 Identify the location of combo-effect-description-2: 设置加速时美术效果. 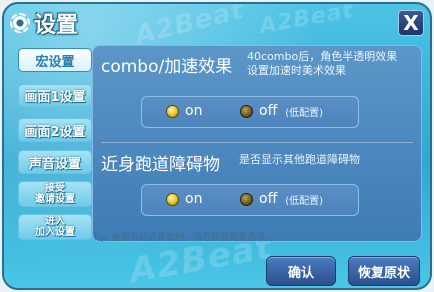
(296, 70).